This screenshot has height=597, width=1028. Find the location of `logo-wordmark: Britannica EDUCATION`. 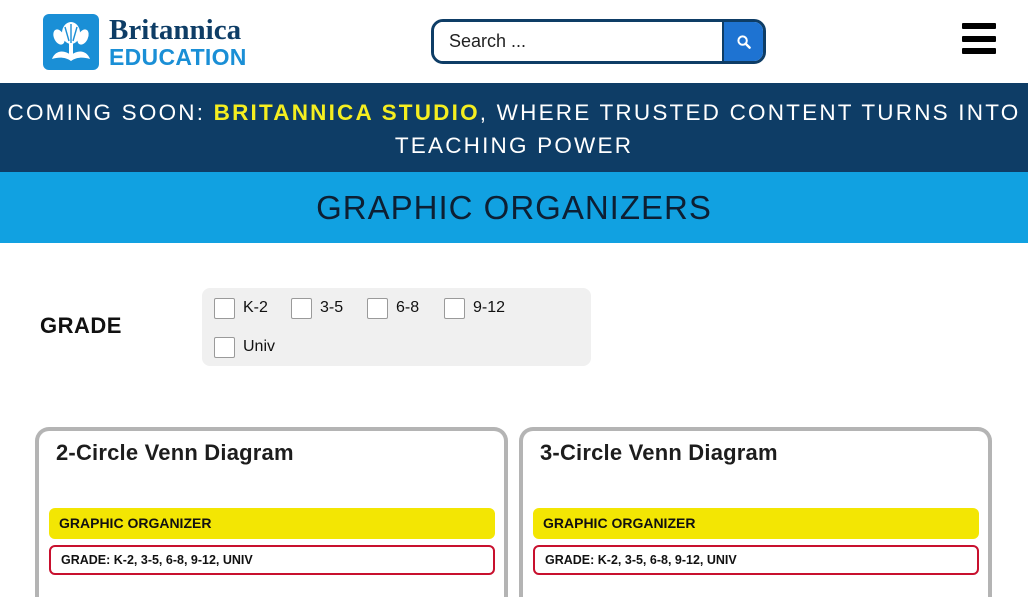

logo-wordmark: Britannica EDUCATION is located at coordinates (178, 41).